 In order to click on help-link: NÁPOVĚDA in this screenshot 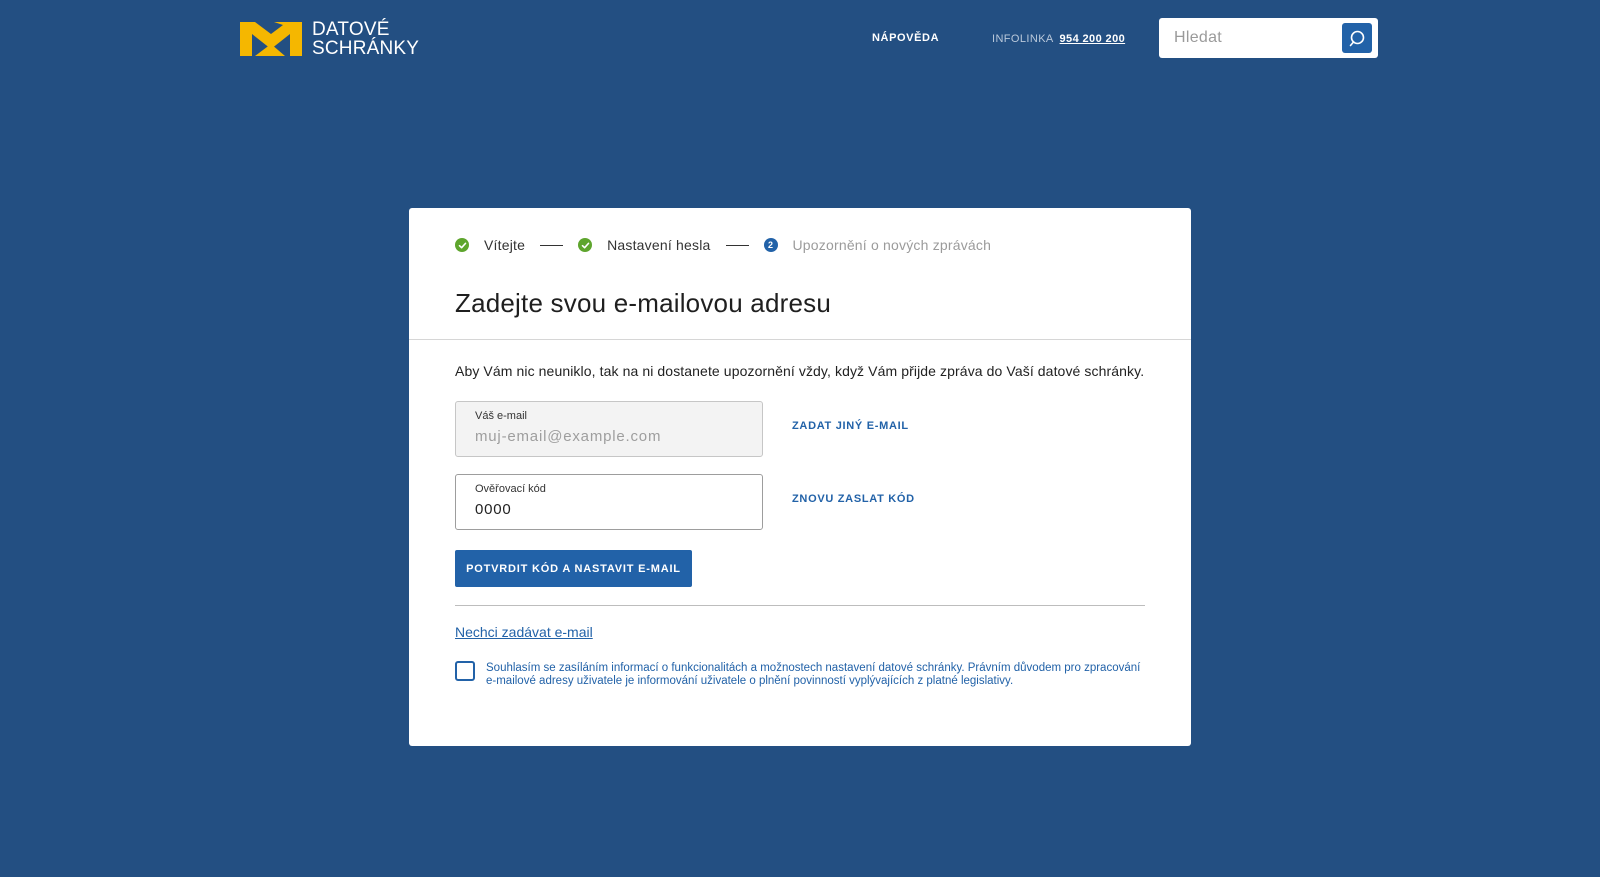, I will do `click(905, 38)`.